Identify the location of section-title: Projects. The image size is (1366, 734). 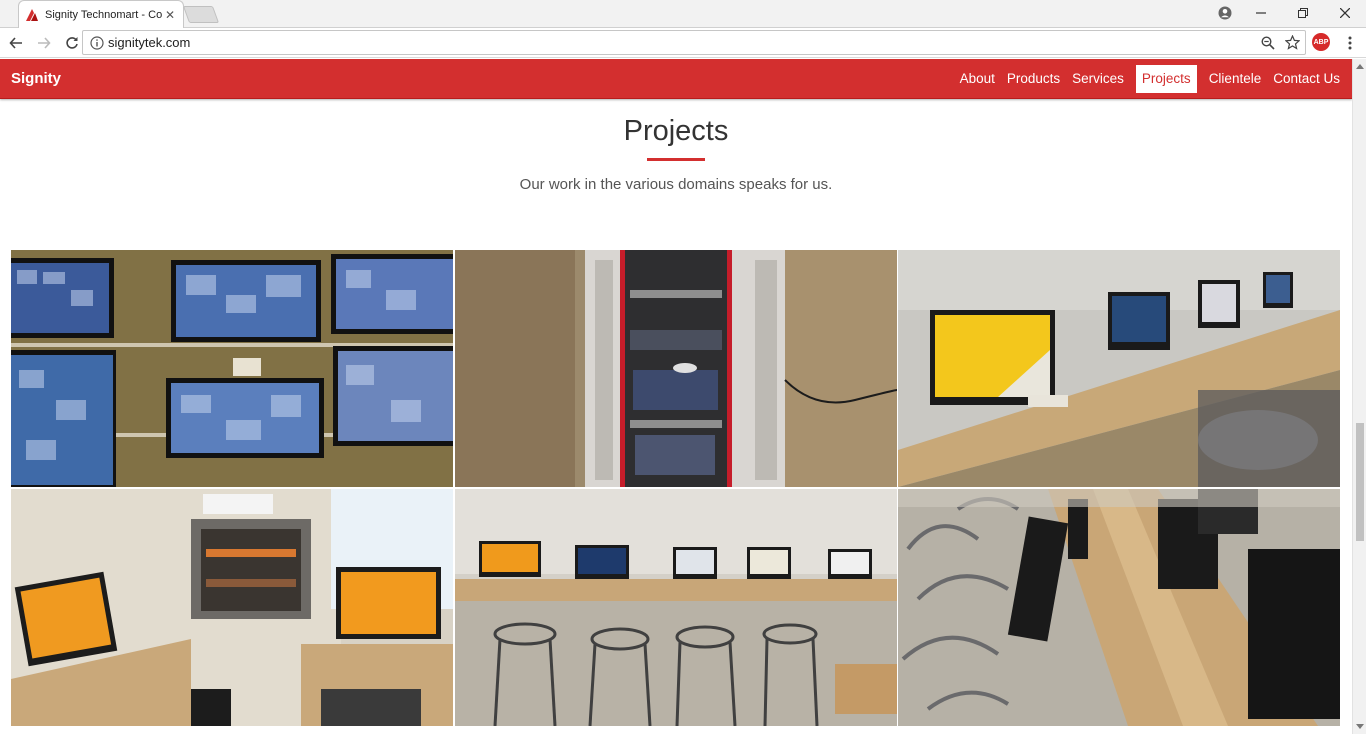
(676, 131).